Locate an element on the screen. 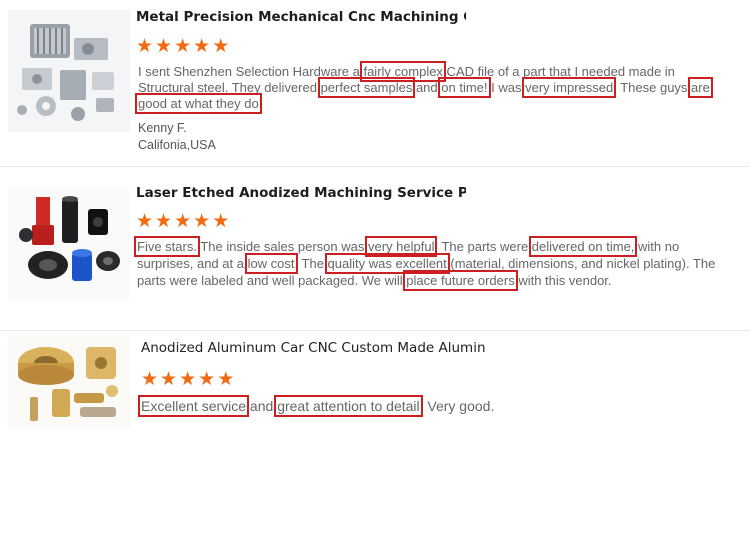  highlighted-phrase: quality was excellent is located at coordinates (387, 263).